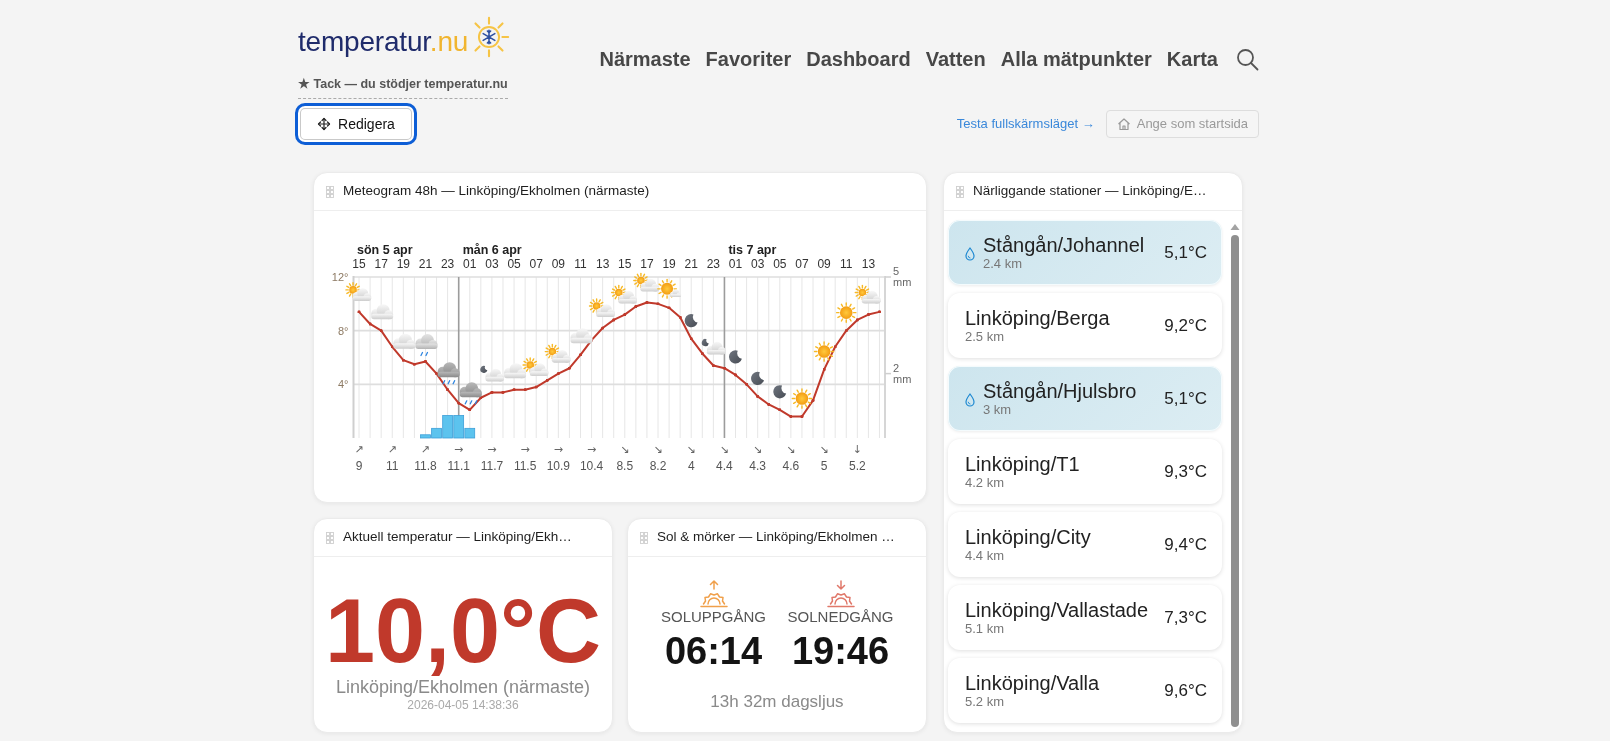 The image size is (1610, 741). I want to click on axis-label: 5 mm, so click(902, 276).